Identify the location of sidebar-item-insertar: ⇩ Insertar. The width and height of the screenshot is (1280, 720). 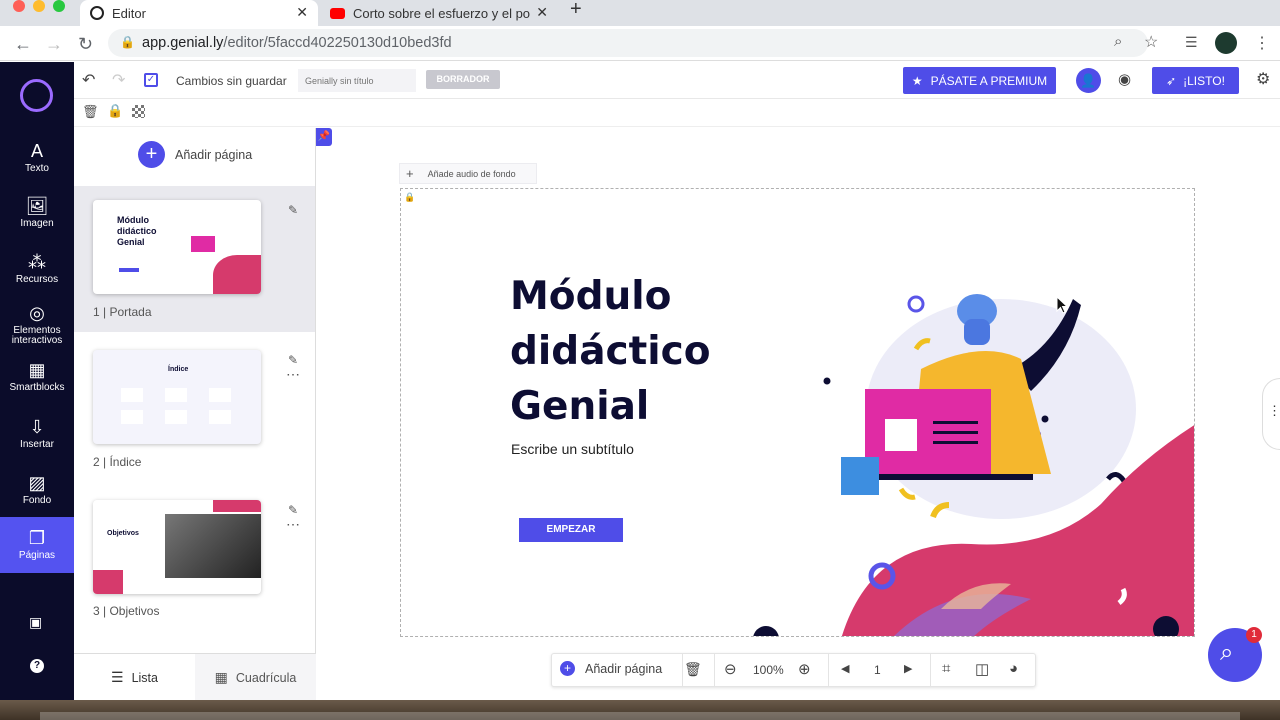
(37, 433).